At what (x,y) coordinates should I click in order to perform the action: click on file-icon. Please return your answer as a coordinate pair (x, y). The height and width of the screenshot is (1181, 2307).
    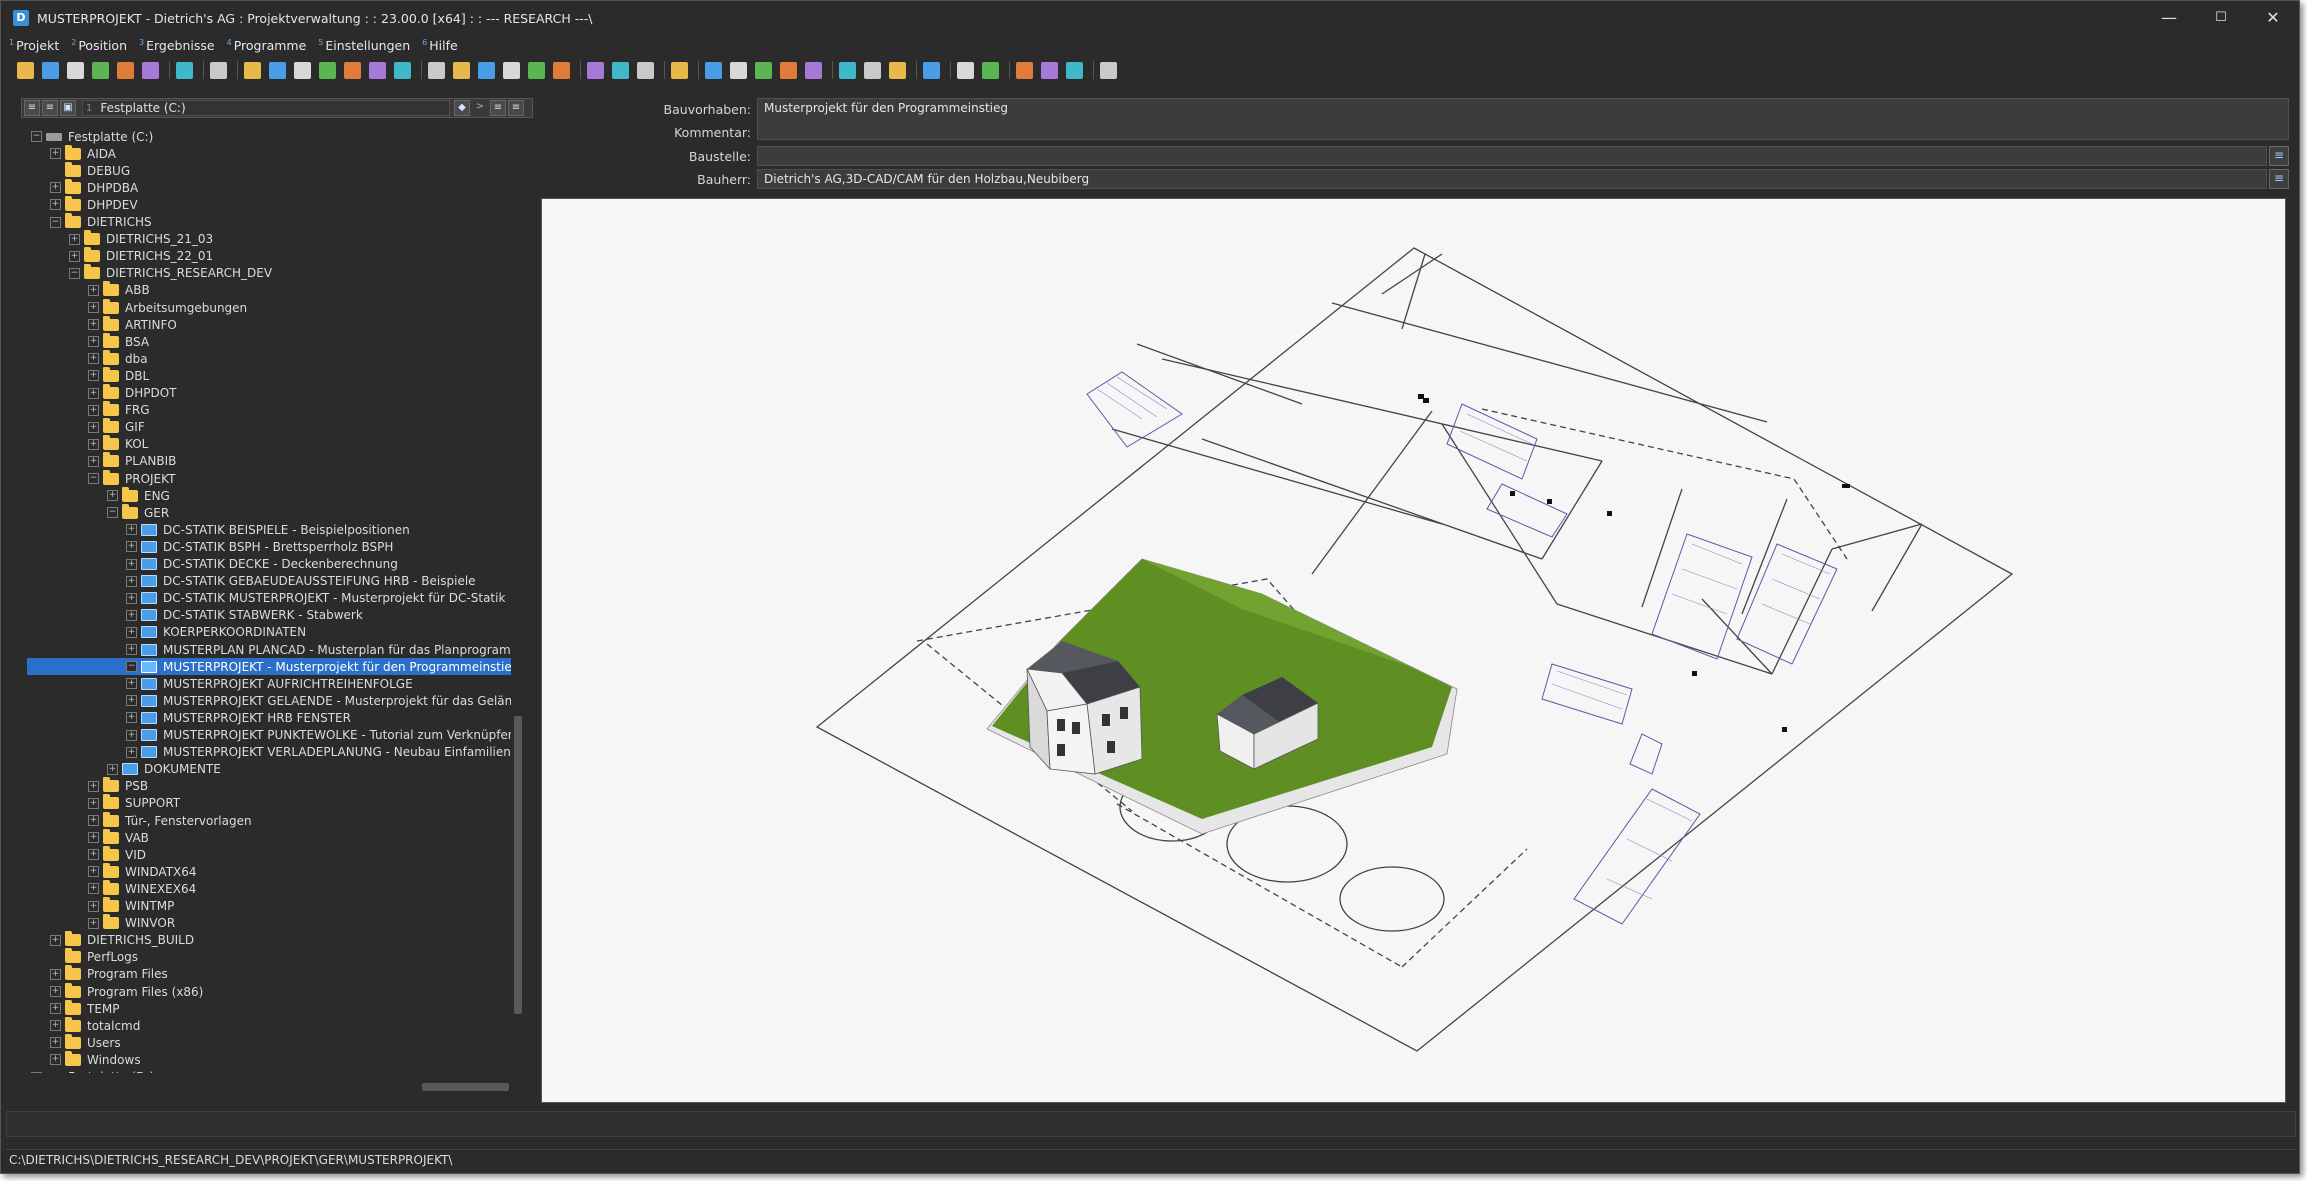
    Looking at the image, I should click on (436, 70).